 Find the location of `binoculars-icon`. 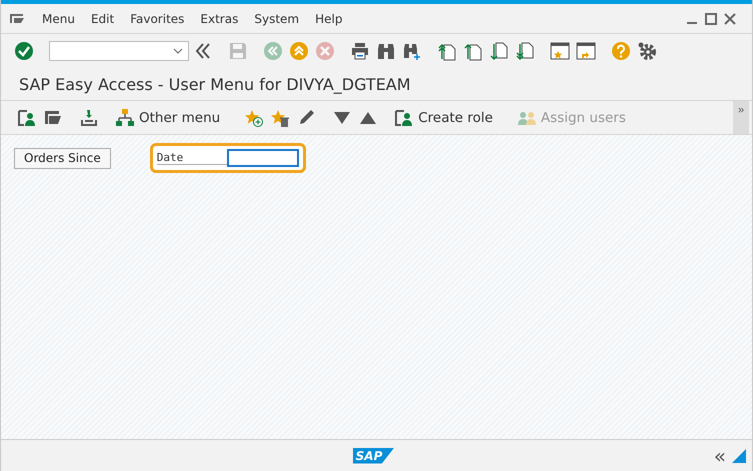

binoculars-icon is located at coordinates (386, 51).